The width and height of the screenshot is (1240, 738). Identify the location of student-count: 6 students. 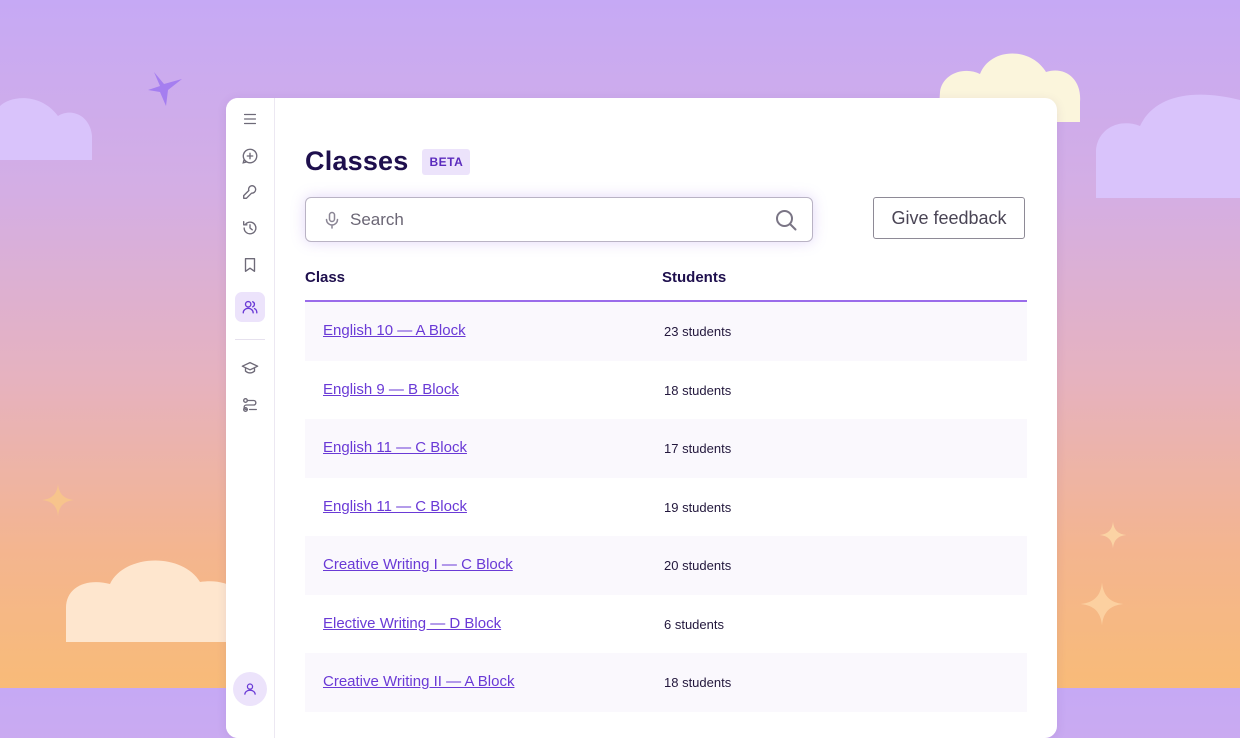
(694, 624).